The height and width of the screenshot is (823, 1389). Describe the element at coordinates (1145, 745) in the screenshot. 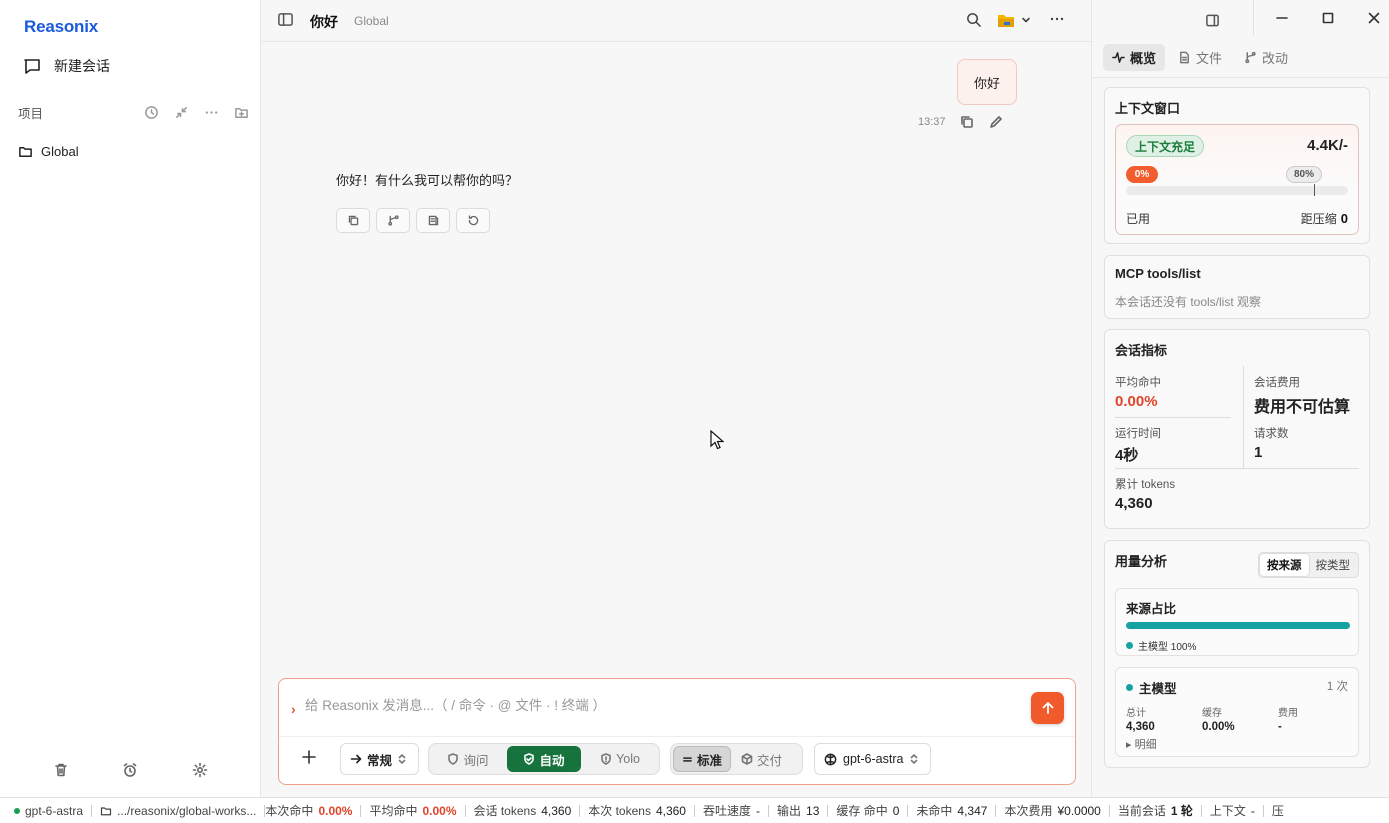

I see `usage-detail-label: 明细` at that location.